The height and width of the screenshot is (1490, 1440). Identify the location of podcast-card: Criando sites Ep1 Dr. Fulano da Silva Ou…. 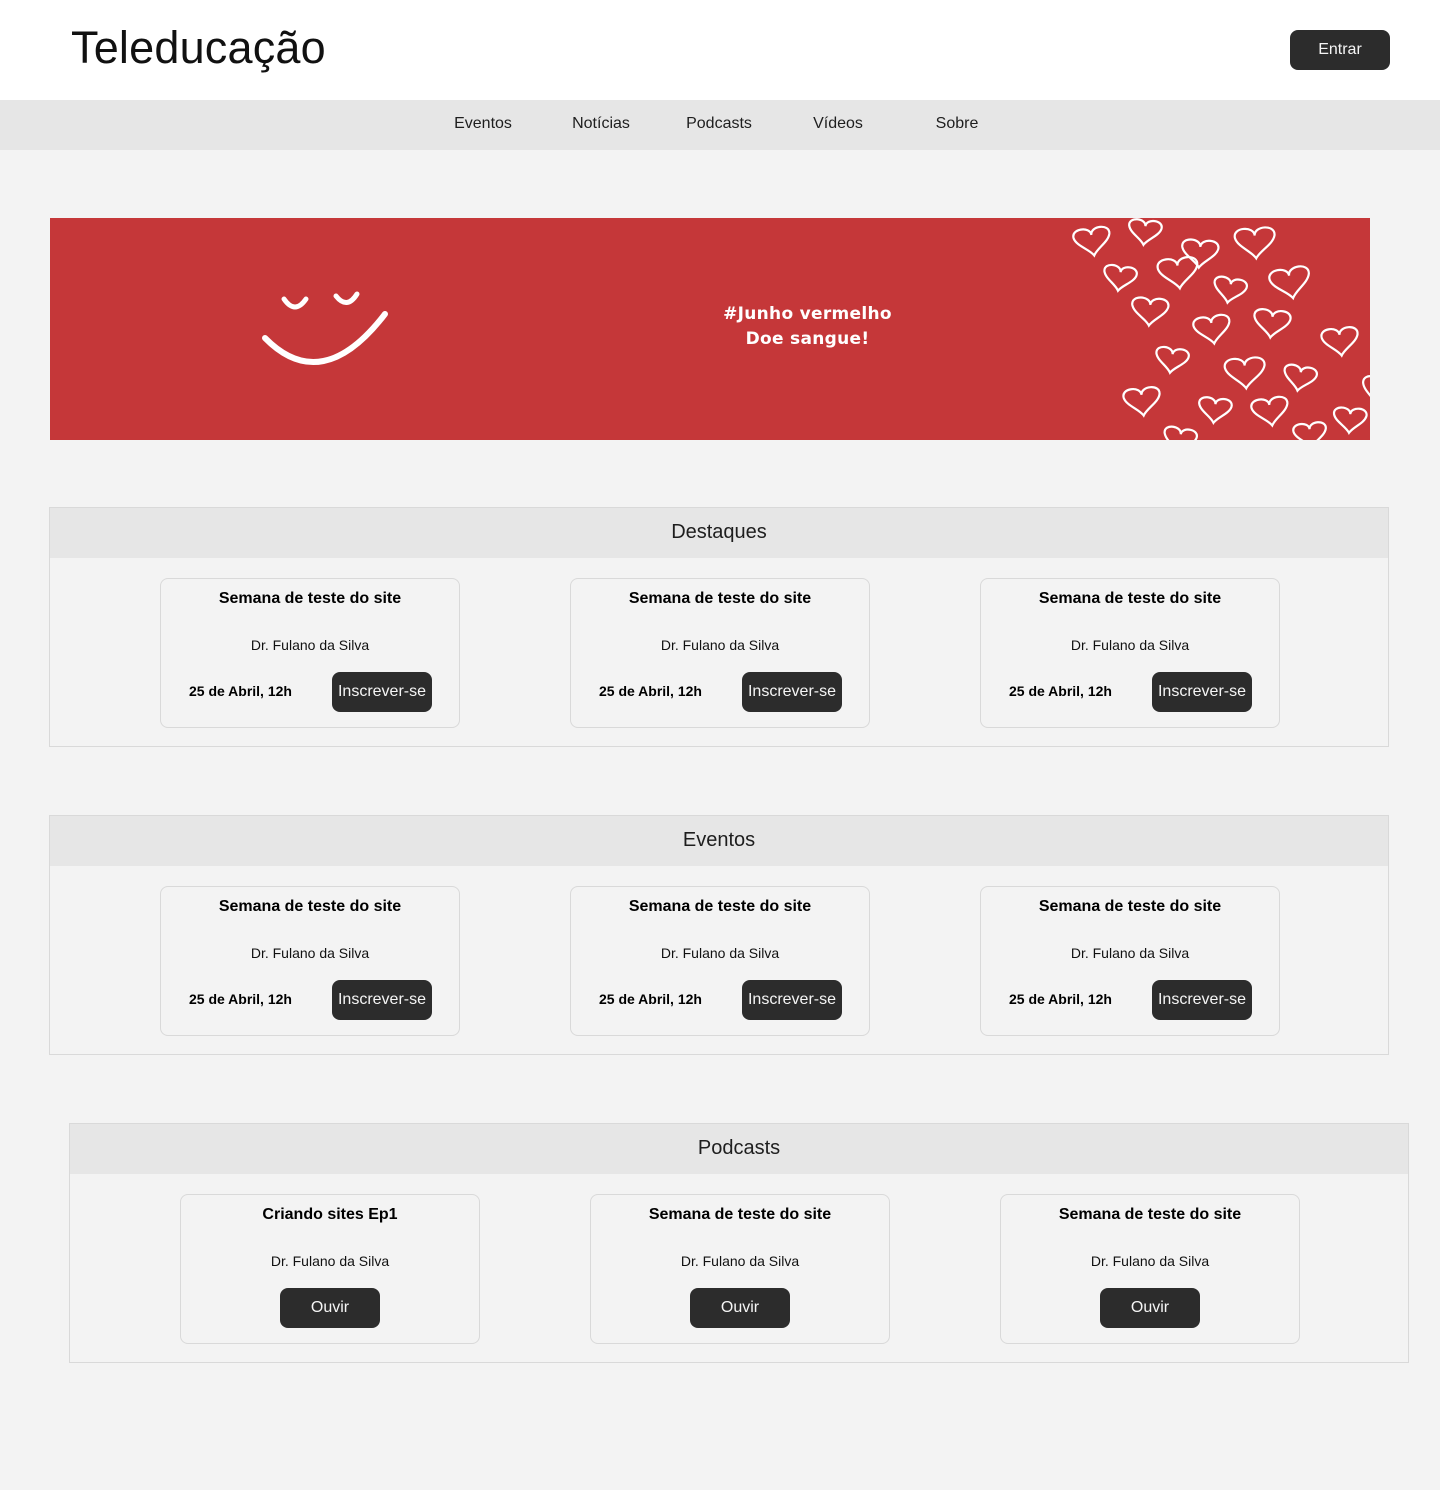
(330, 1269).